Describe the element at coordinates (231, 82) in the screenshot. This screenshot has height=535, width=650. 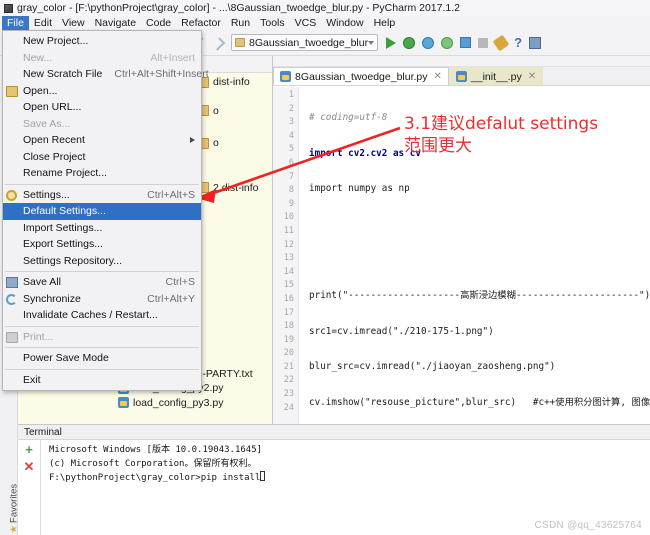
I see `tree-item-label: dist-info` at that location.